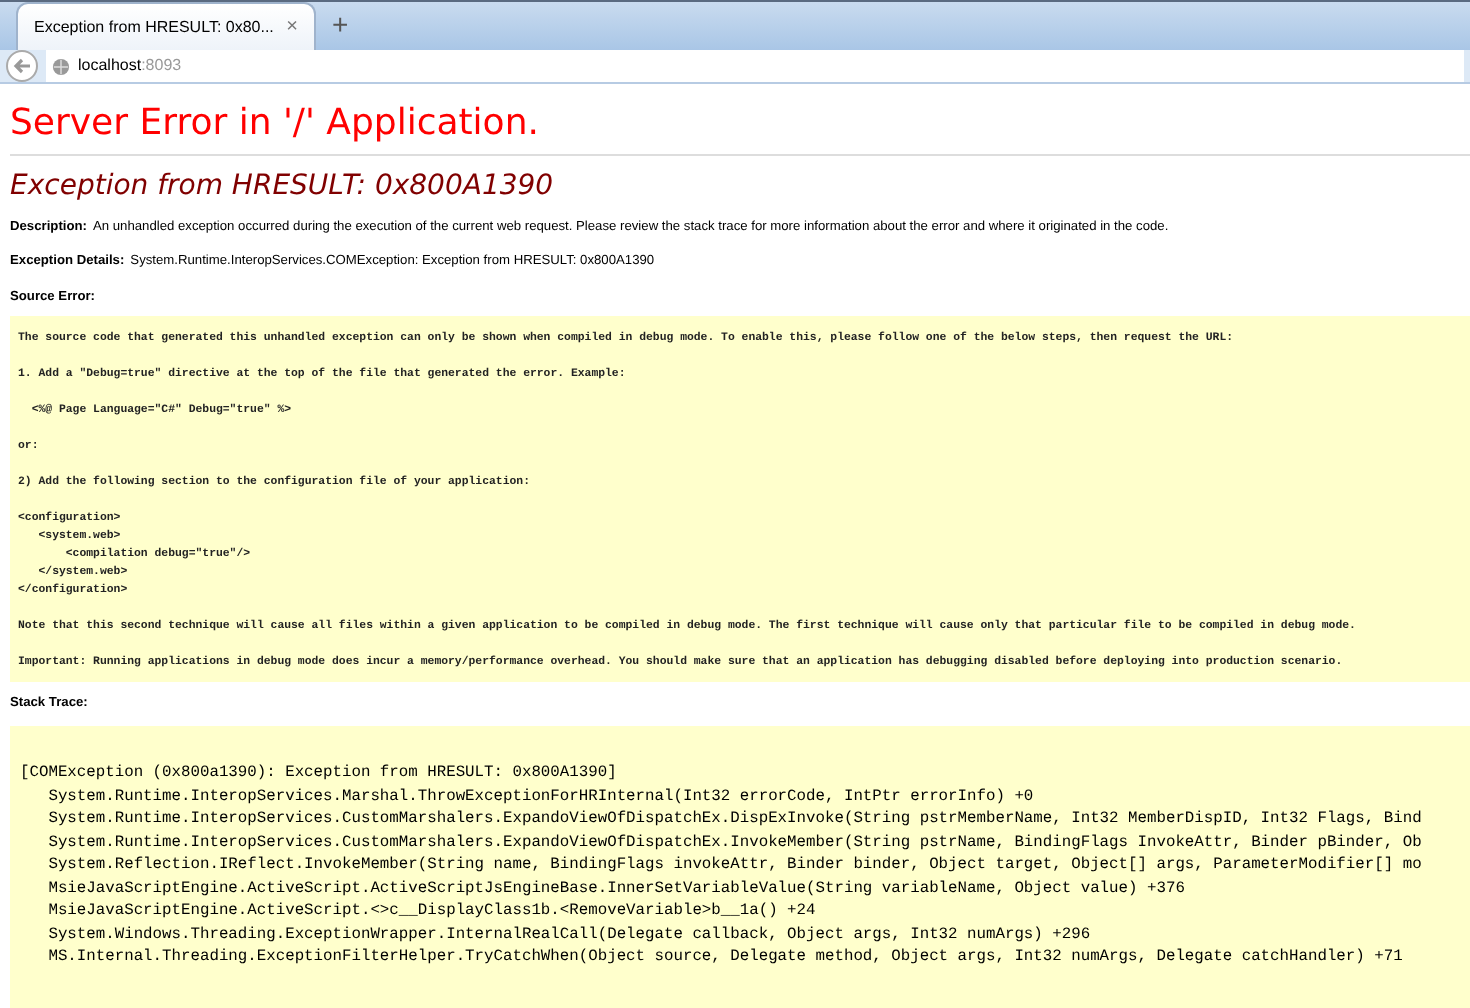  I want to click on new-tab-button: +, so click(340, 24).